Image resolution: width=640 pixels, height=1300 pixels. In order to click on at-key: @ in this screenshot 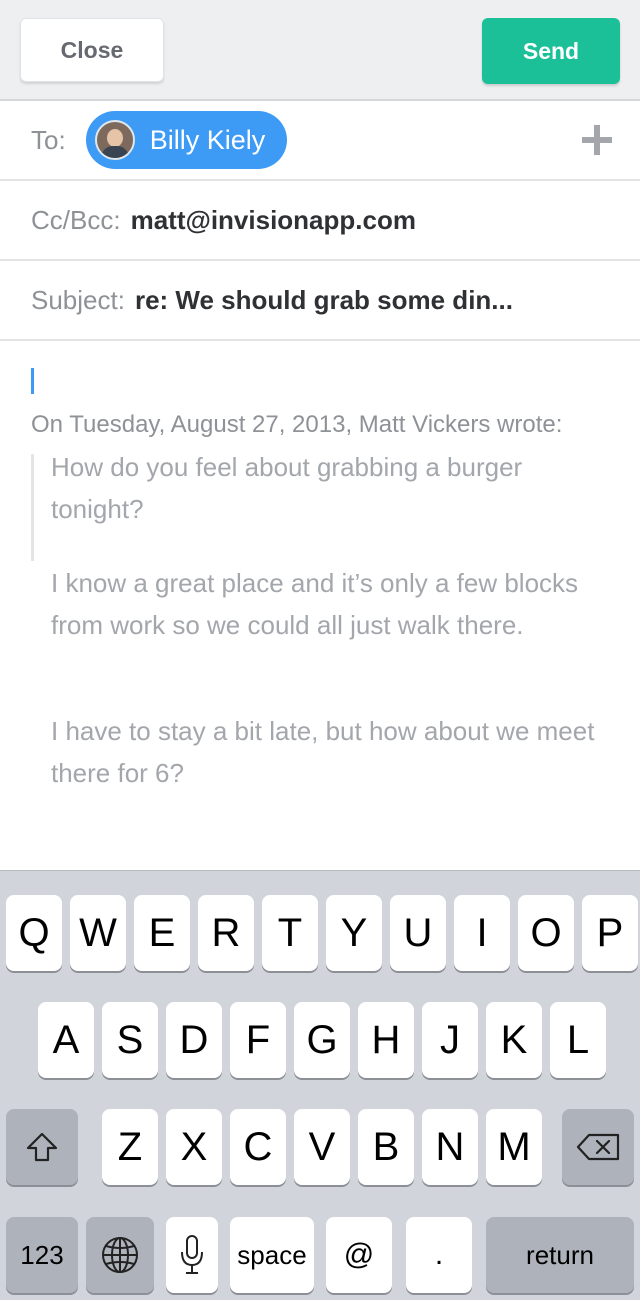, I will do `click(359, 1255)`.